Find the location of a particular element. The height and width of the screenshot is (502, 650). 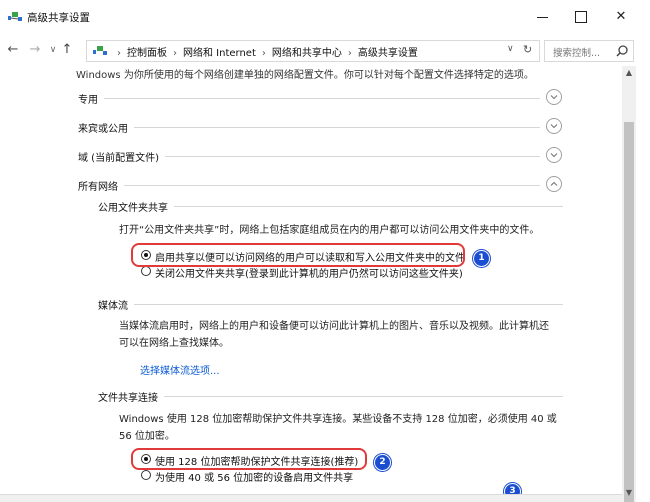

close-button: ✕ is located at coordinates (621, 17).